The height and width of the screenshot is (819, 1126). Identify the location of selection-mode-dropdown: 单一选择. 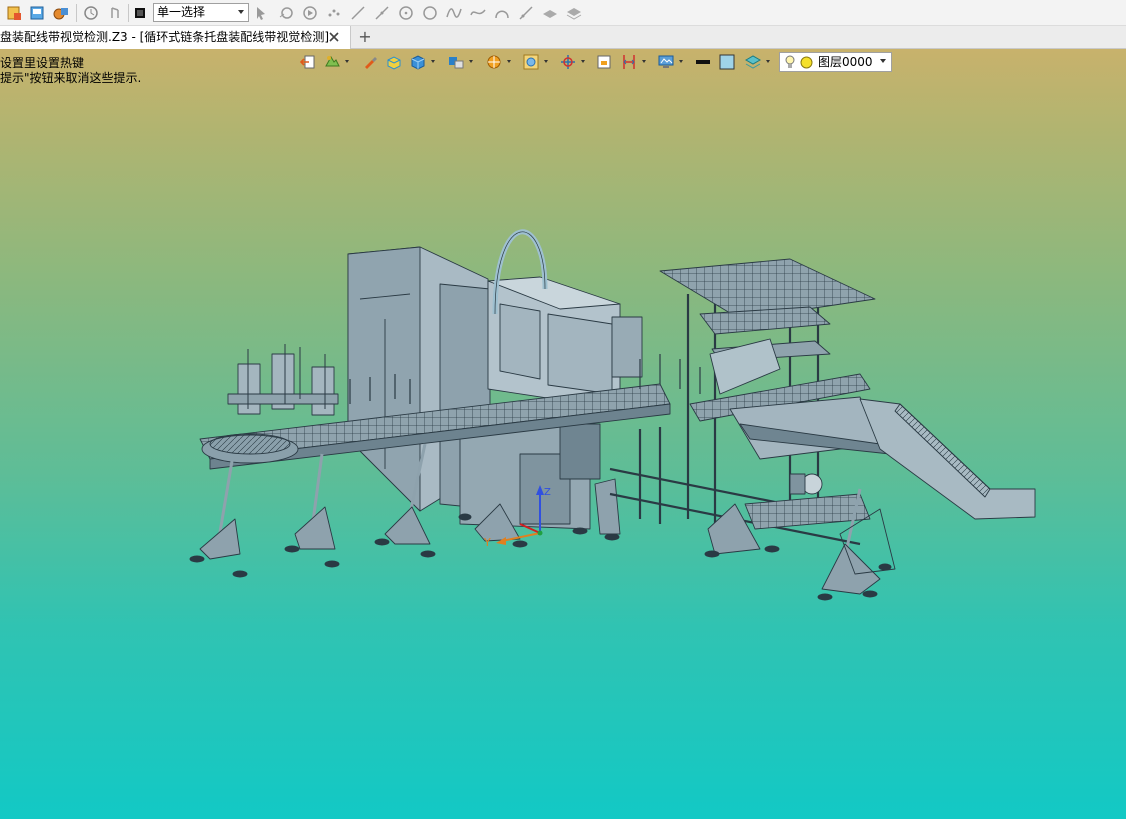
(201, 12).